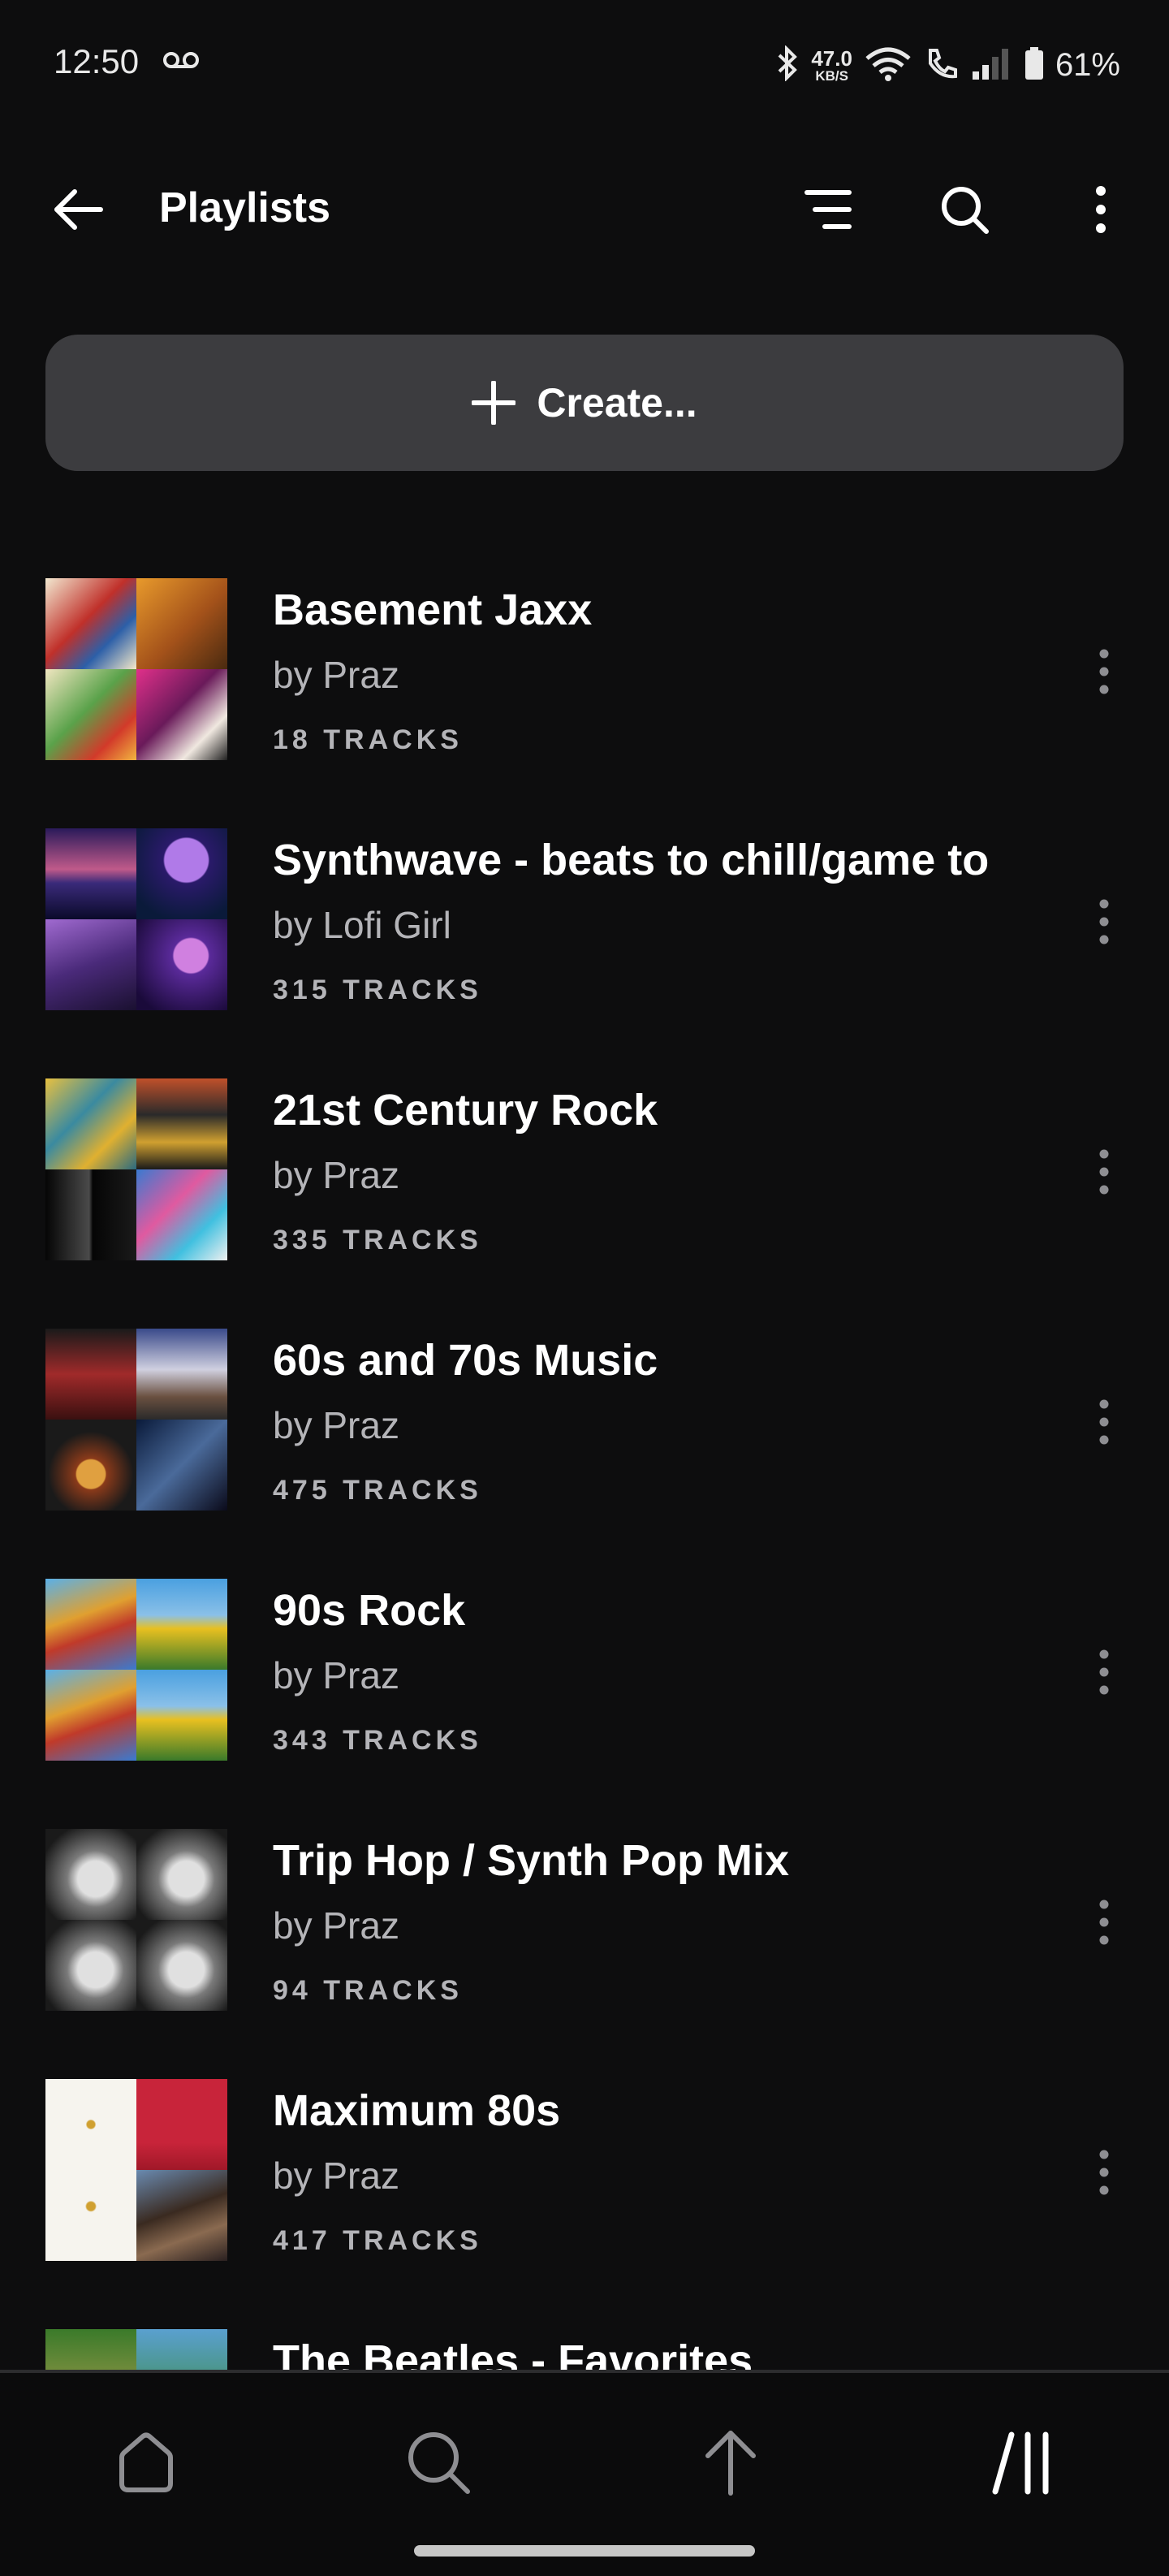  Describe the element at coordinates (888, 65) in the screenshot. I see `wifi-icon` at that location.